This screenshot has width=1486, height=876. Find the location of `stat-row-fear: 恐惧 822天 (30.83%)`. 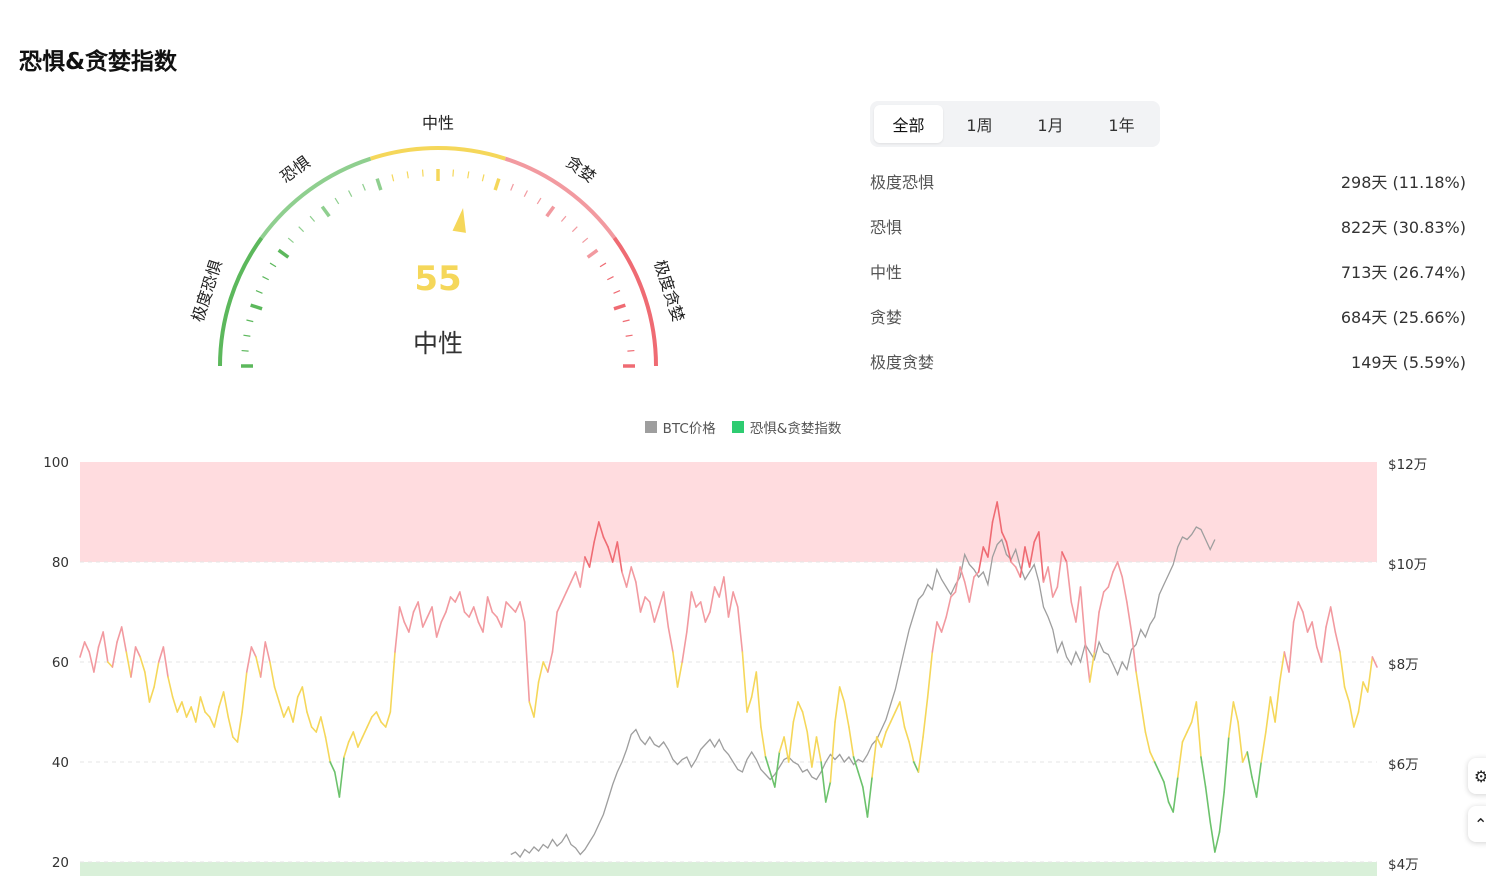

stat-row-fear: 恐惧 822天 (30.83%) is located at coordinates (1168, 225).